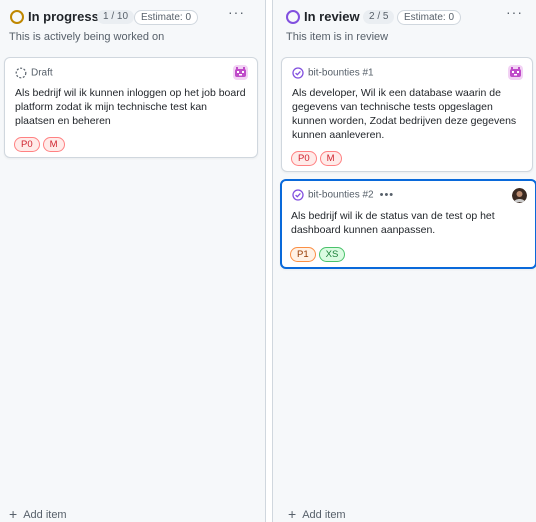 The height and width of the screenshot is (522, 536). I want to click on card-type: Draft, so click(42, 73).